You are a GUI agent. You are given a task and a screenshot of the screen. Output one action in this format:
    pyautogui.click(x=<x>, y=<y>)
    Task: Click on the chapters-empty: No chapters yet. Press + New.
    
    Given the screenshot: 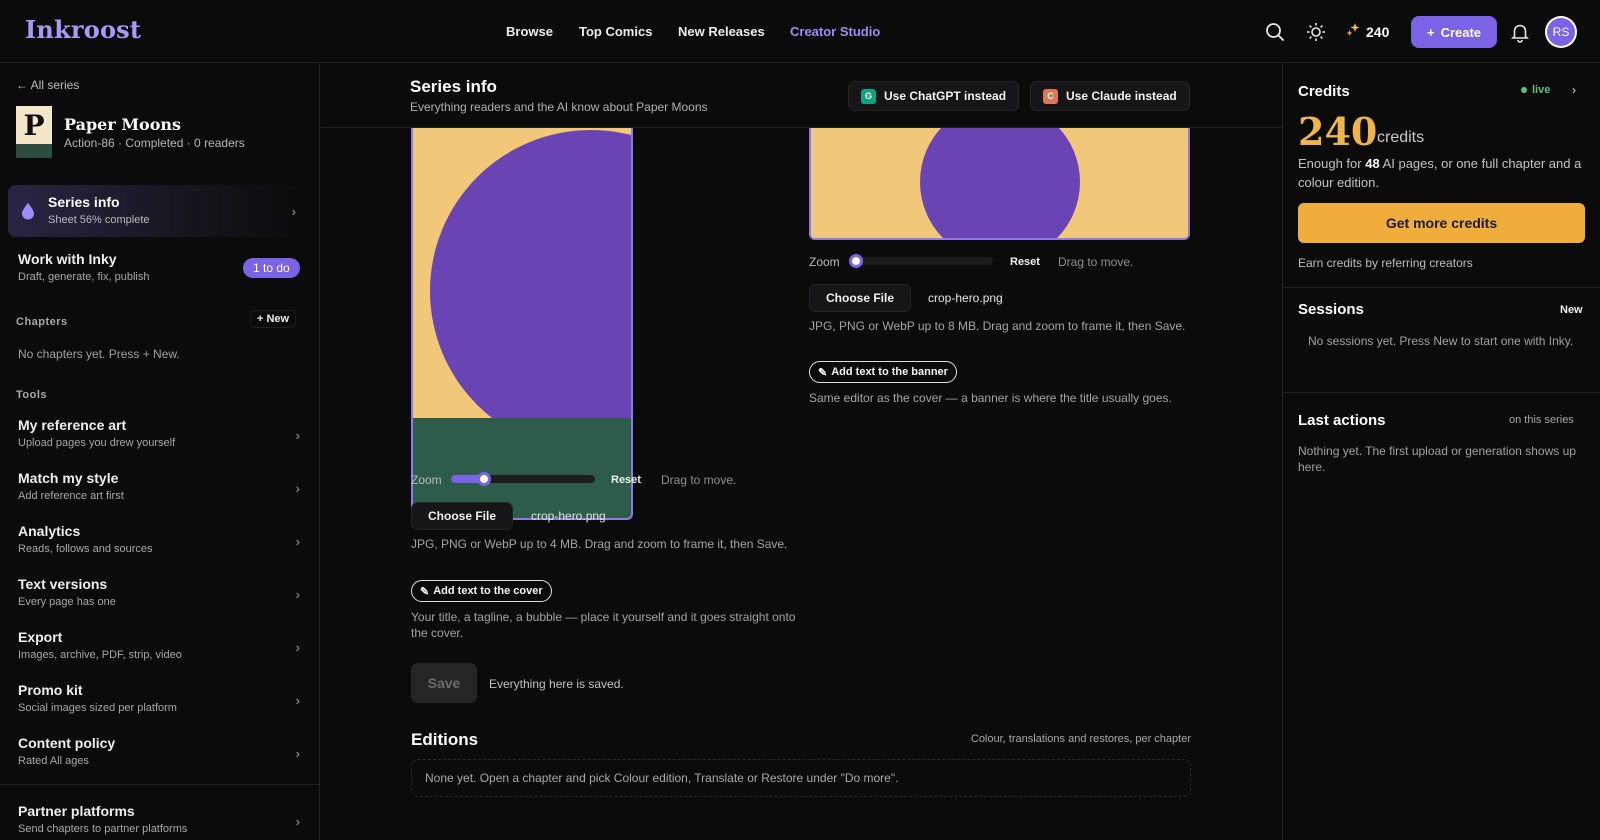 What is the action you would take?
    pyautogui.click(x=99, y=354)
    